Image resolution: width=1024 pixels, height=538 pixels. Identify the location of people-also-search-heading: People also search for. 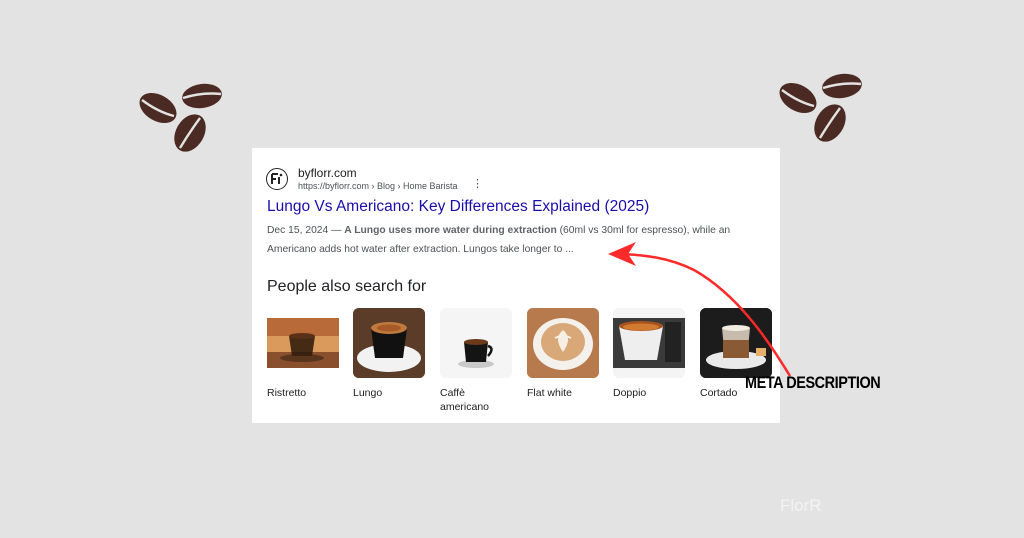
(347, 286).